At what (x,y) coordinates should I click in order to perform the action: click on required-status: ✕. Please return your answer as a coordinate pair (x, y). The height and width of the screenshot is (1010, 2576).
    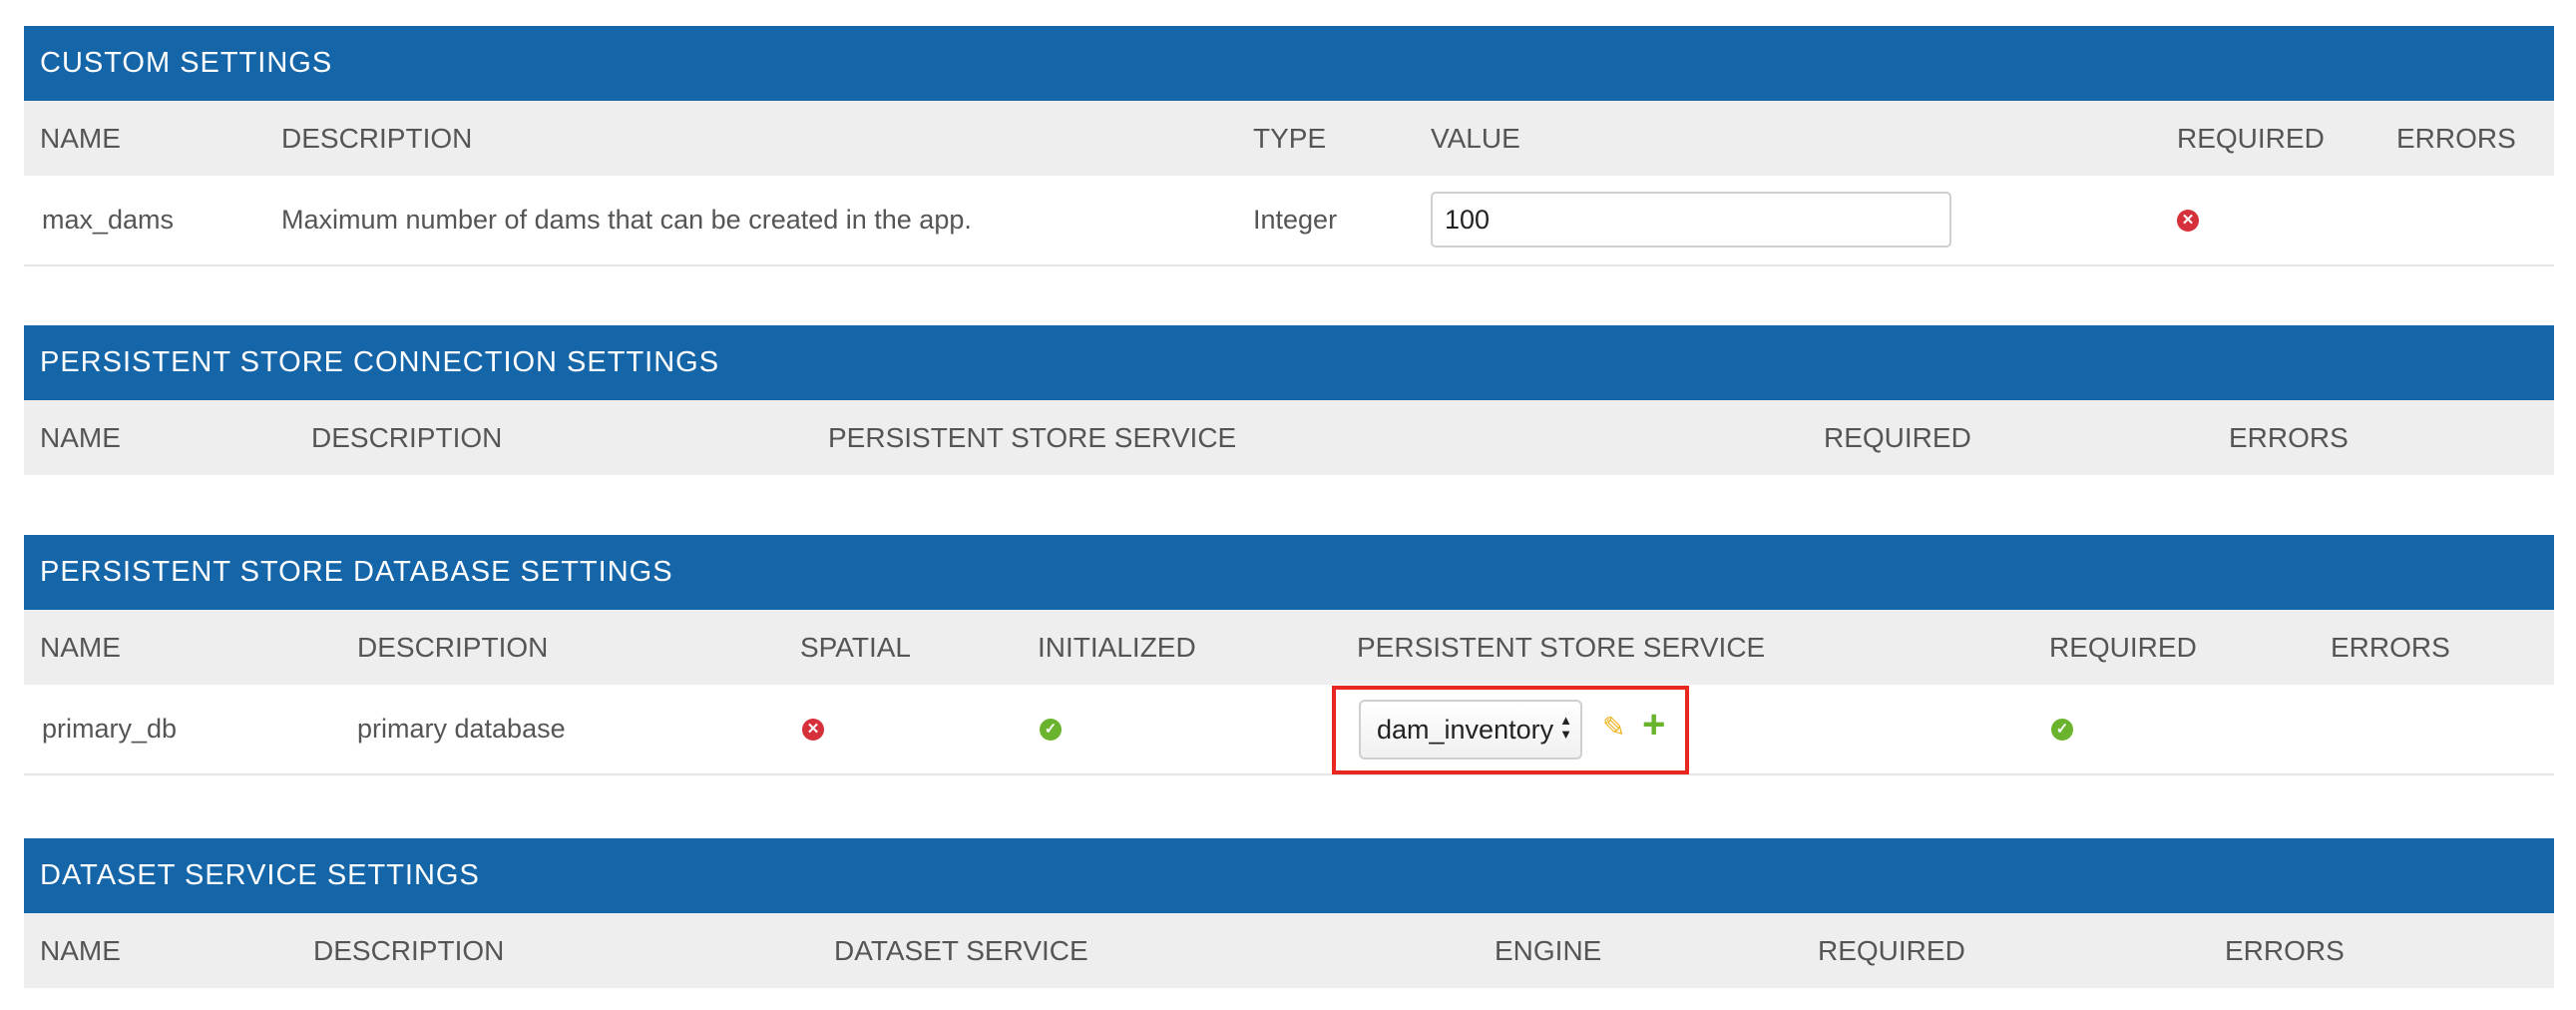
    Looking at the image, I should click on (2188, 220).